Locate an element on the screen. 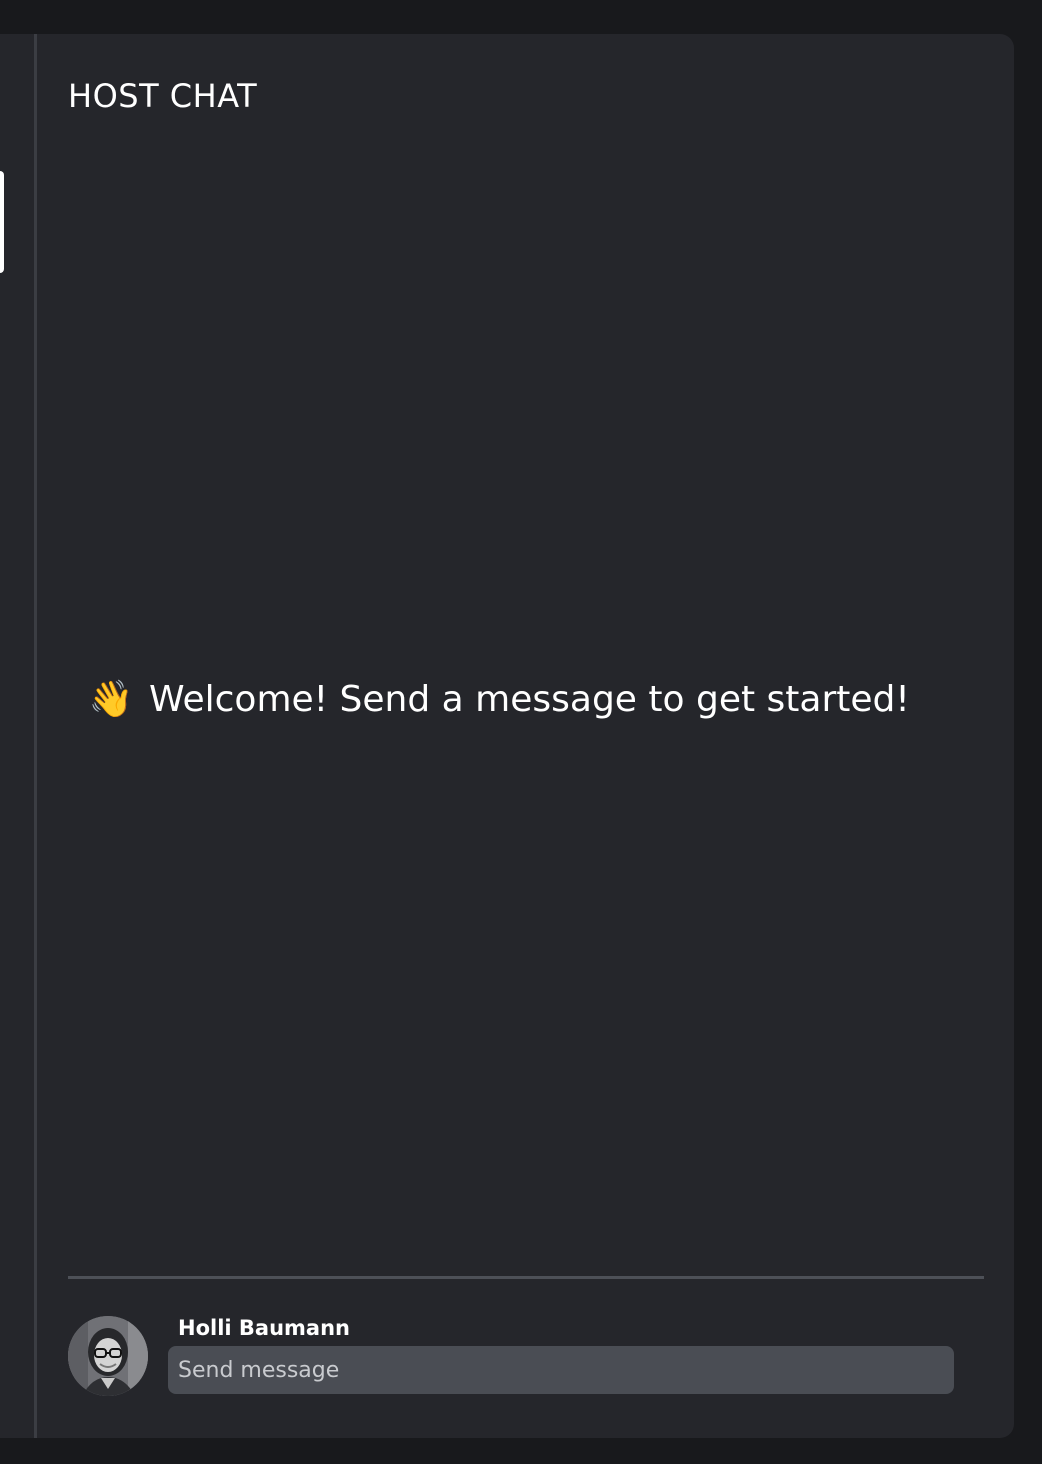 This screenshot has height=1464, width=1042. send-message-input is located at coordinates (561, 1370).